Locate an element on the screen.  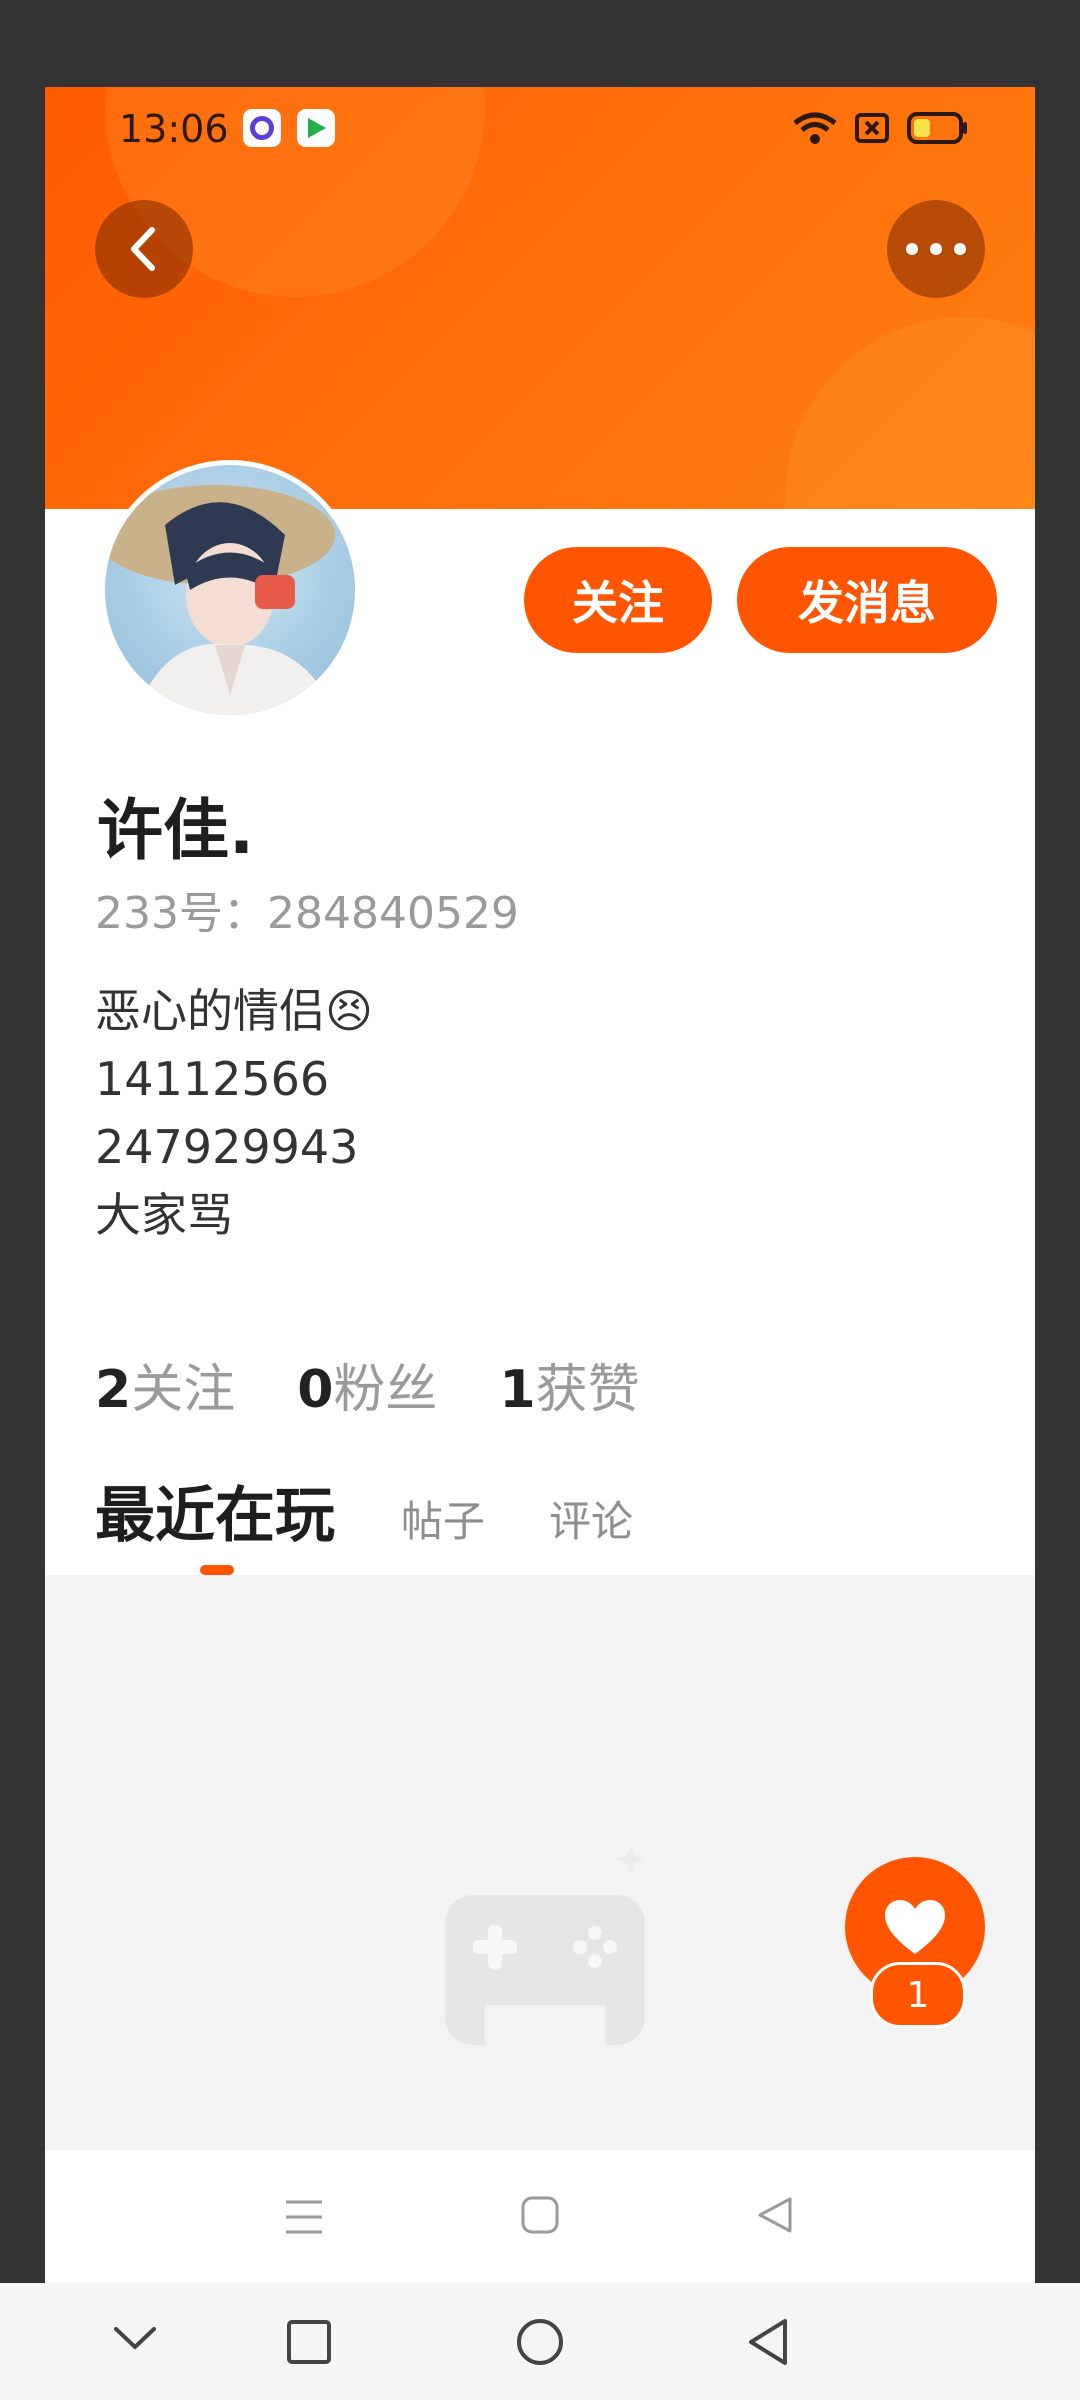
more-options-button is located at coordinates (936, 249).